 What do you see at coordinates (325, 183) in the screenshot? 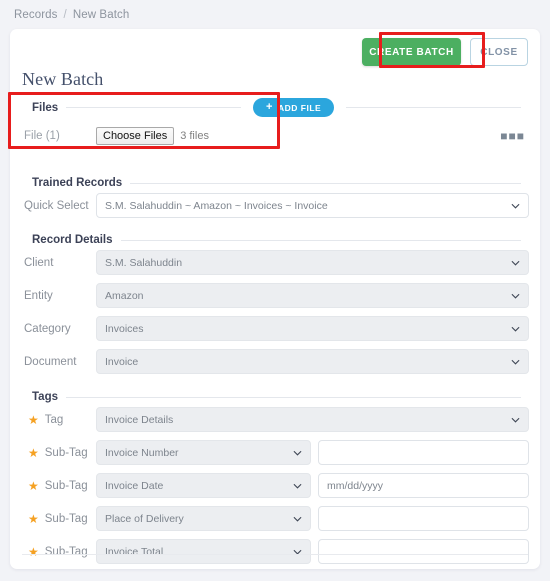
I see `trained-records-rule` at bounding box center [325, 183].